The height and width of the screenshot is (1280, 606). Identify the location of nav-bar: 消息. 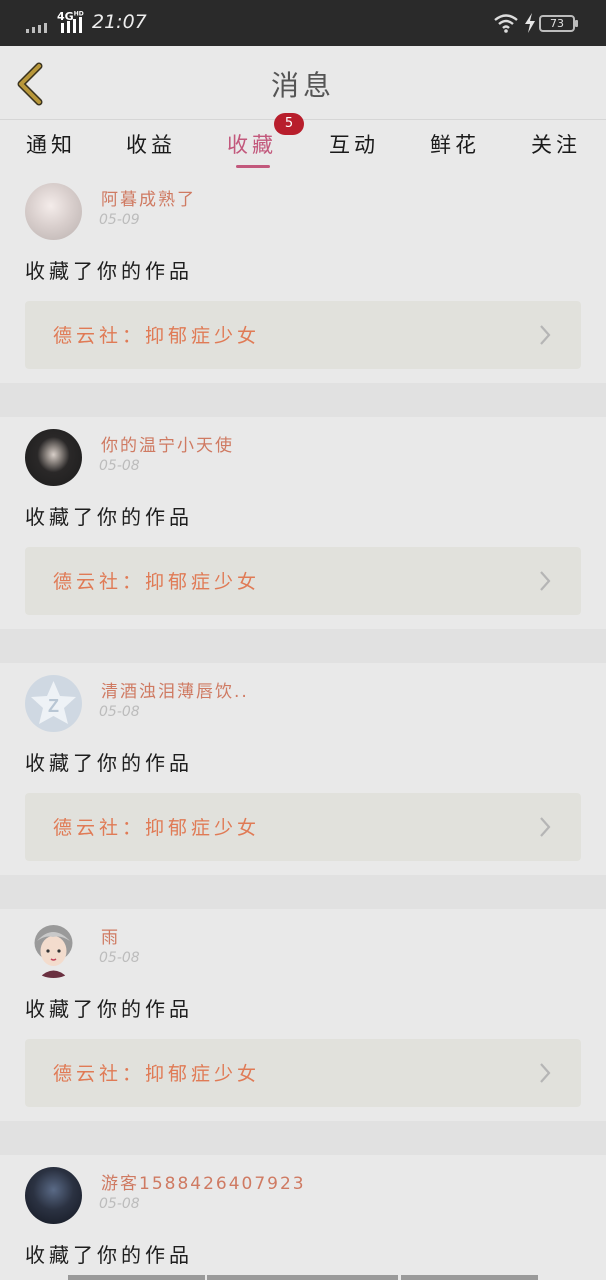
(303, 83).